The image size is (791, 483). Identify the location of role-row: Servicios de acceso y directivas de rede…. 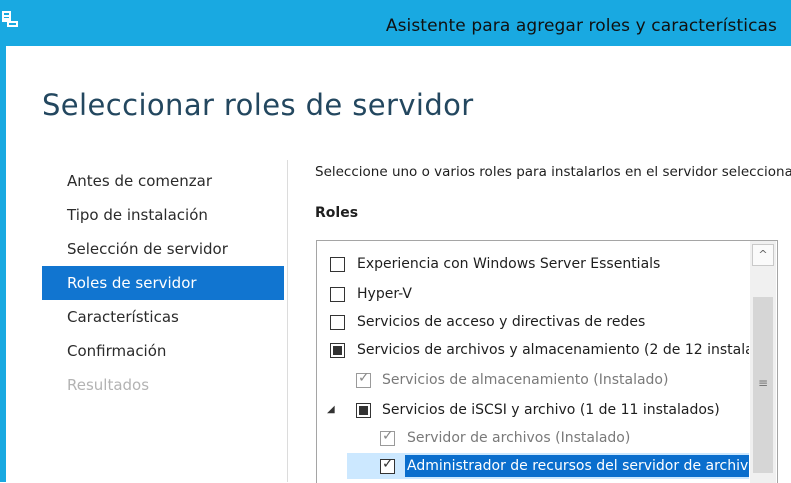
(533, 322).